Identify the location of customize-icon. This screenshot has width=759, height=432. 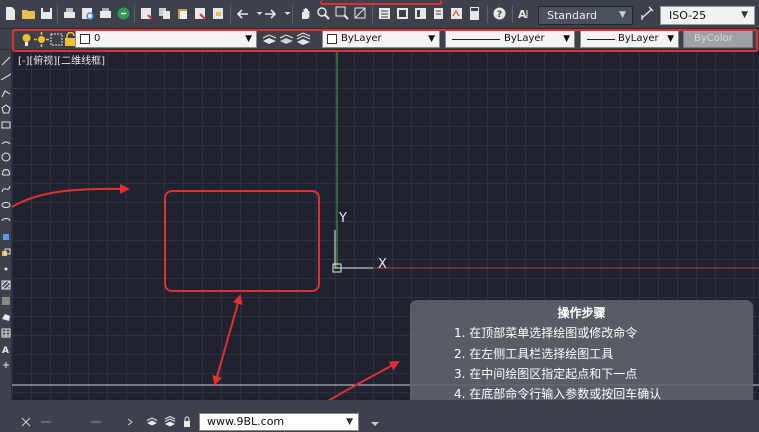
(46, 422).